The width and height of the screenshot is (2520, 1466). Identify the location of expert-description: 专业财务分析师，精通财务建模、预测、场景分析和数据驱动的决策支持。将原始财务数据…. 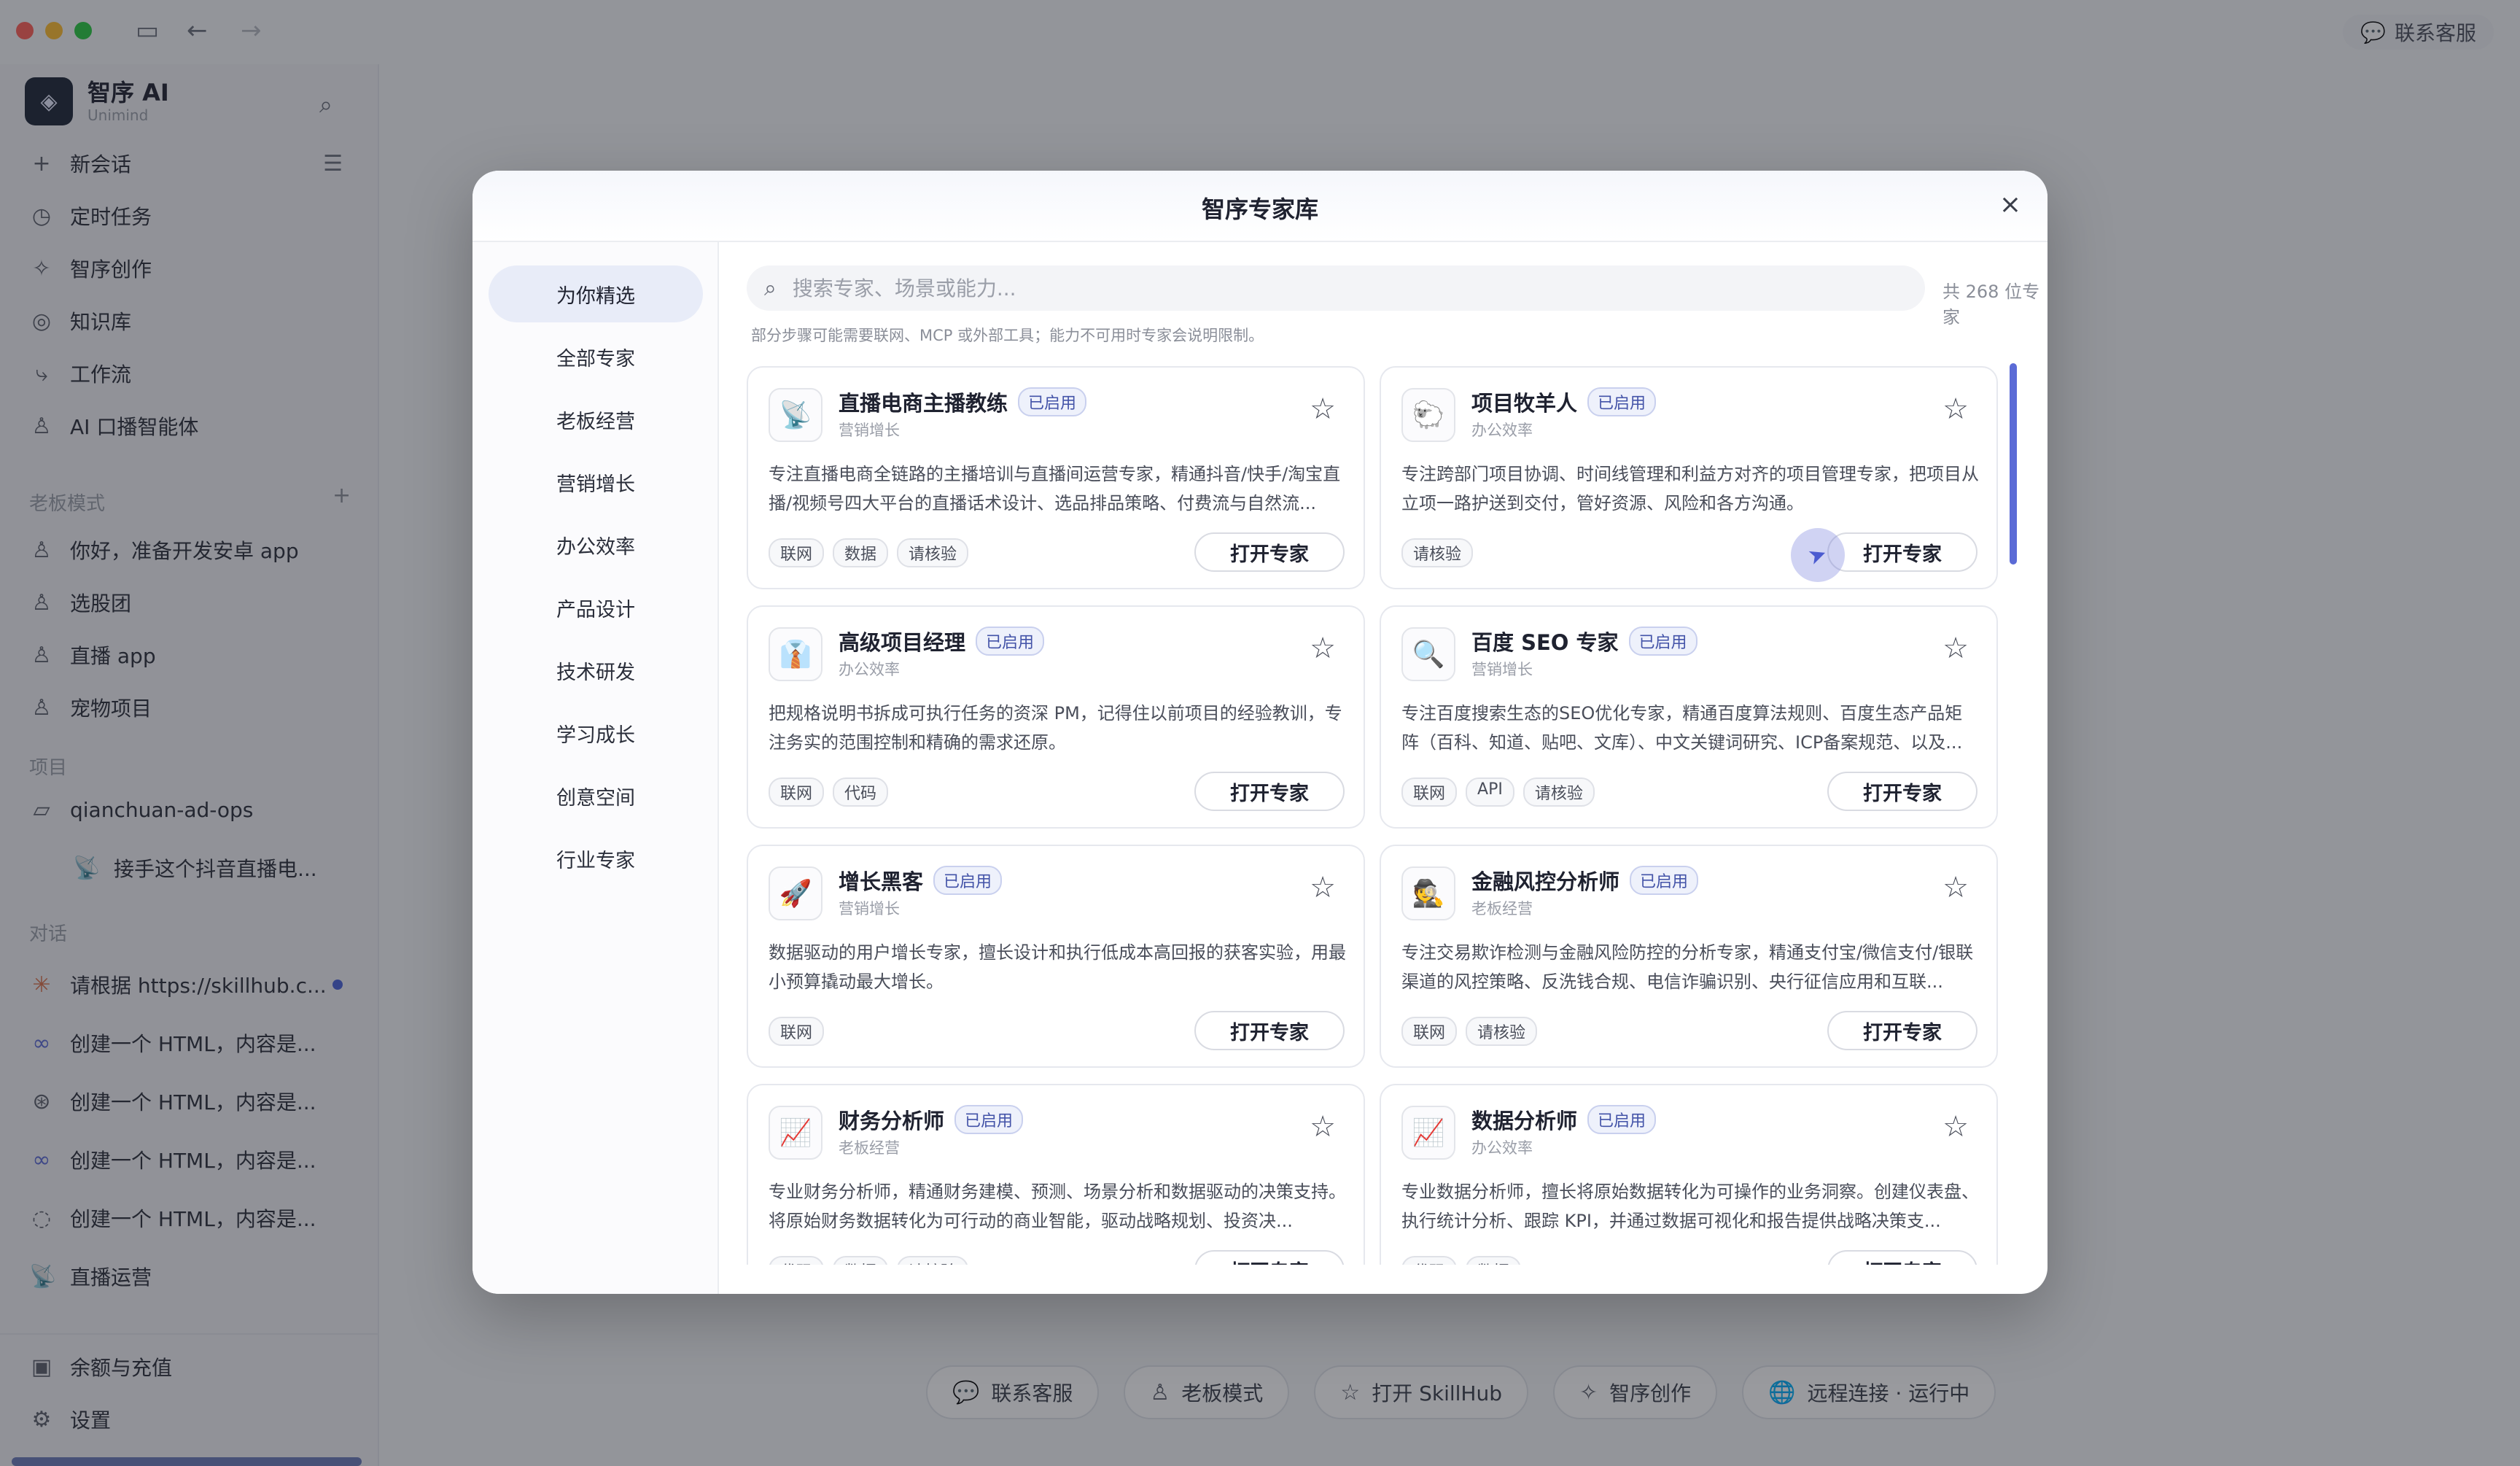
(1057, 1207).